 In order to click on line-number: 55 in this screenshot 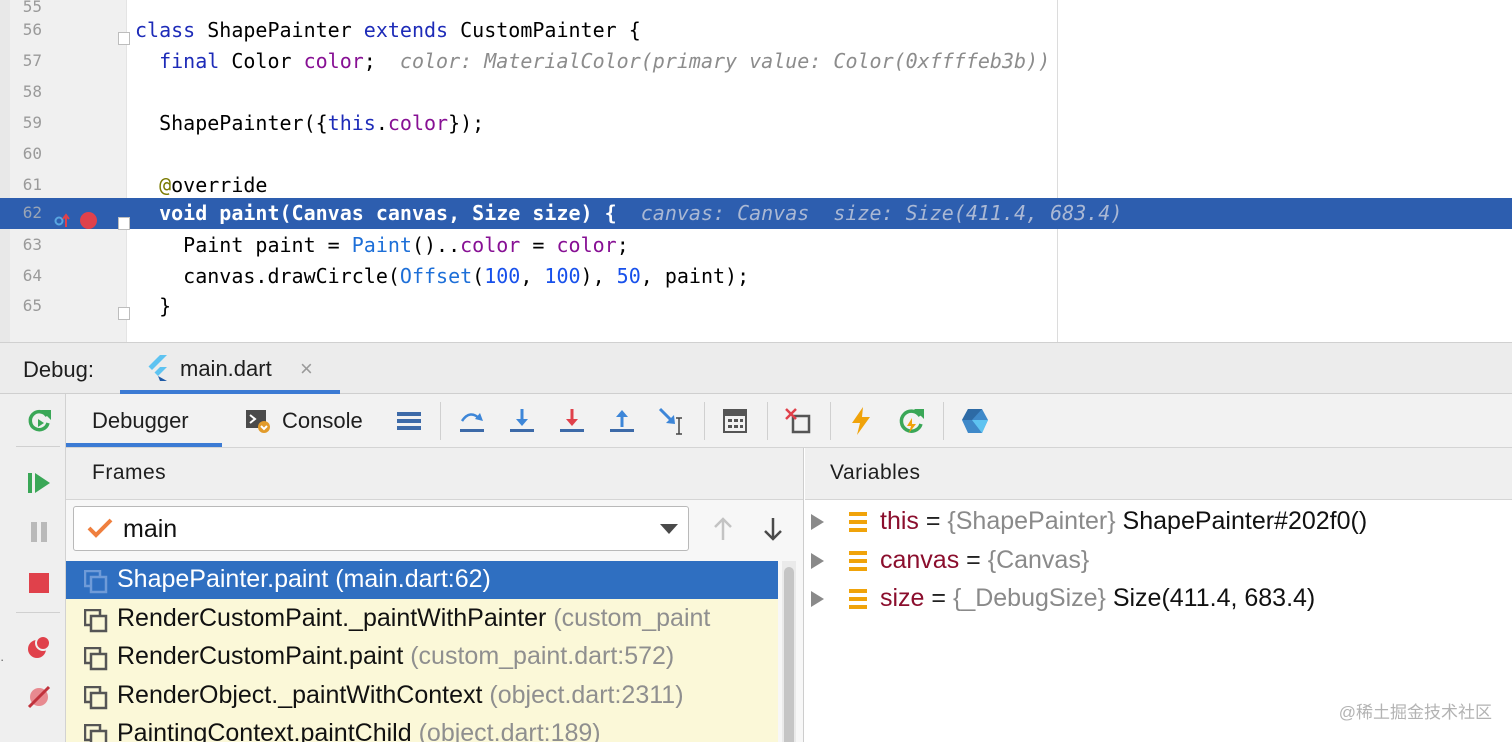, I will do `click(32, 8)`.